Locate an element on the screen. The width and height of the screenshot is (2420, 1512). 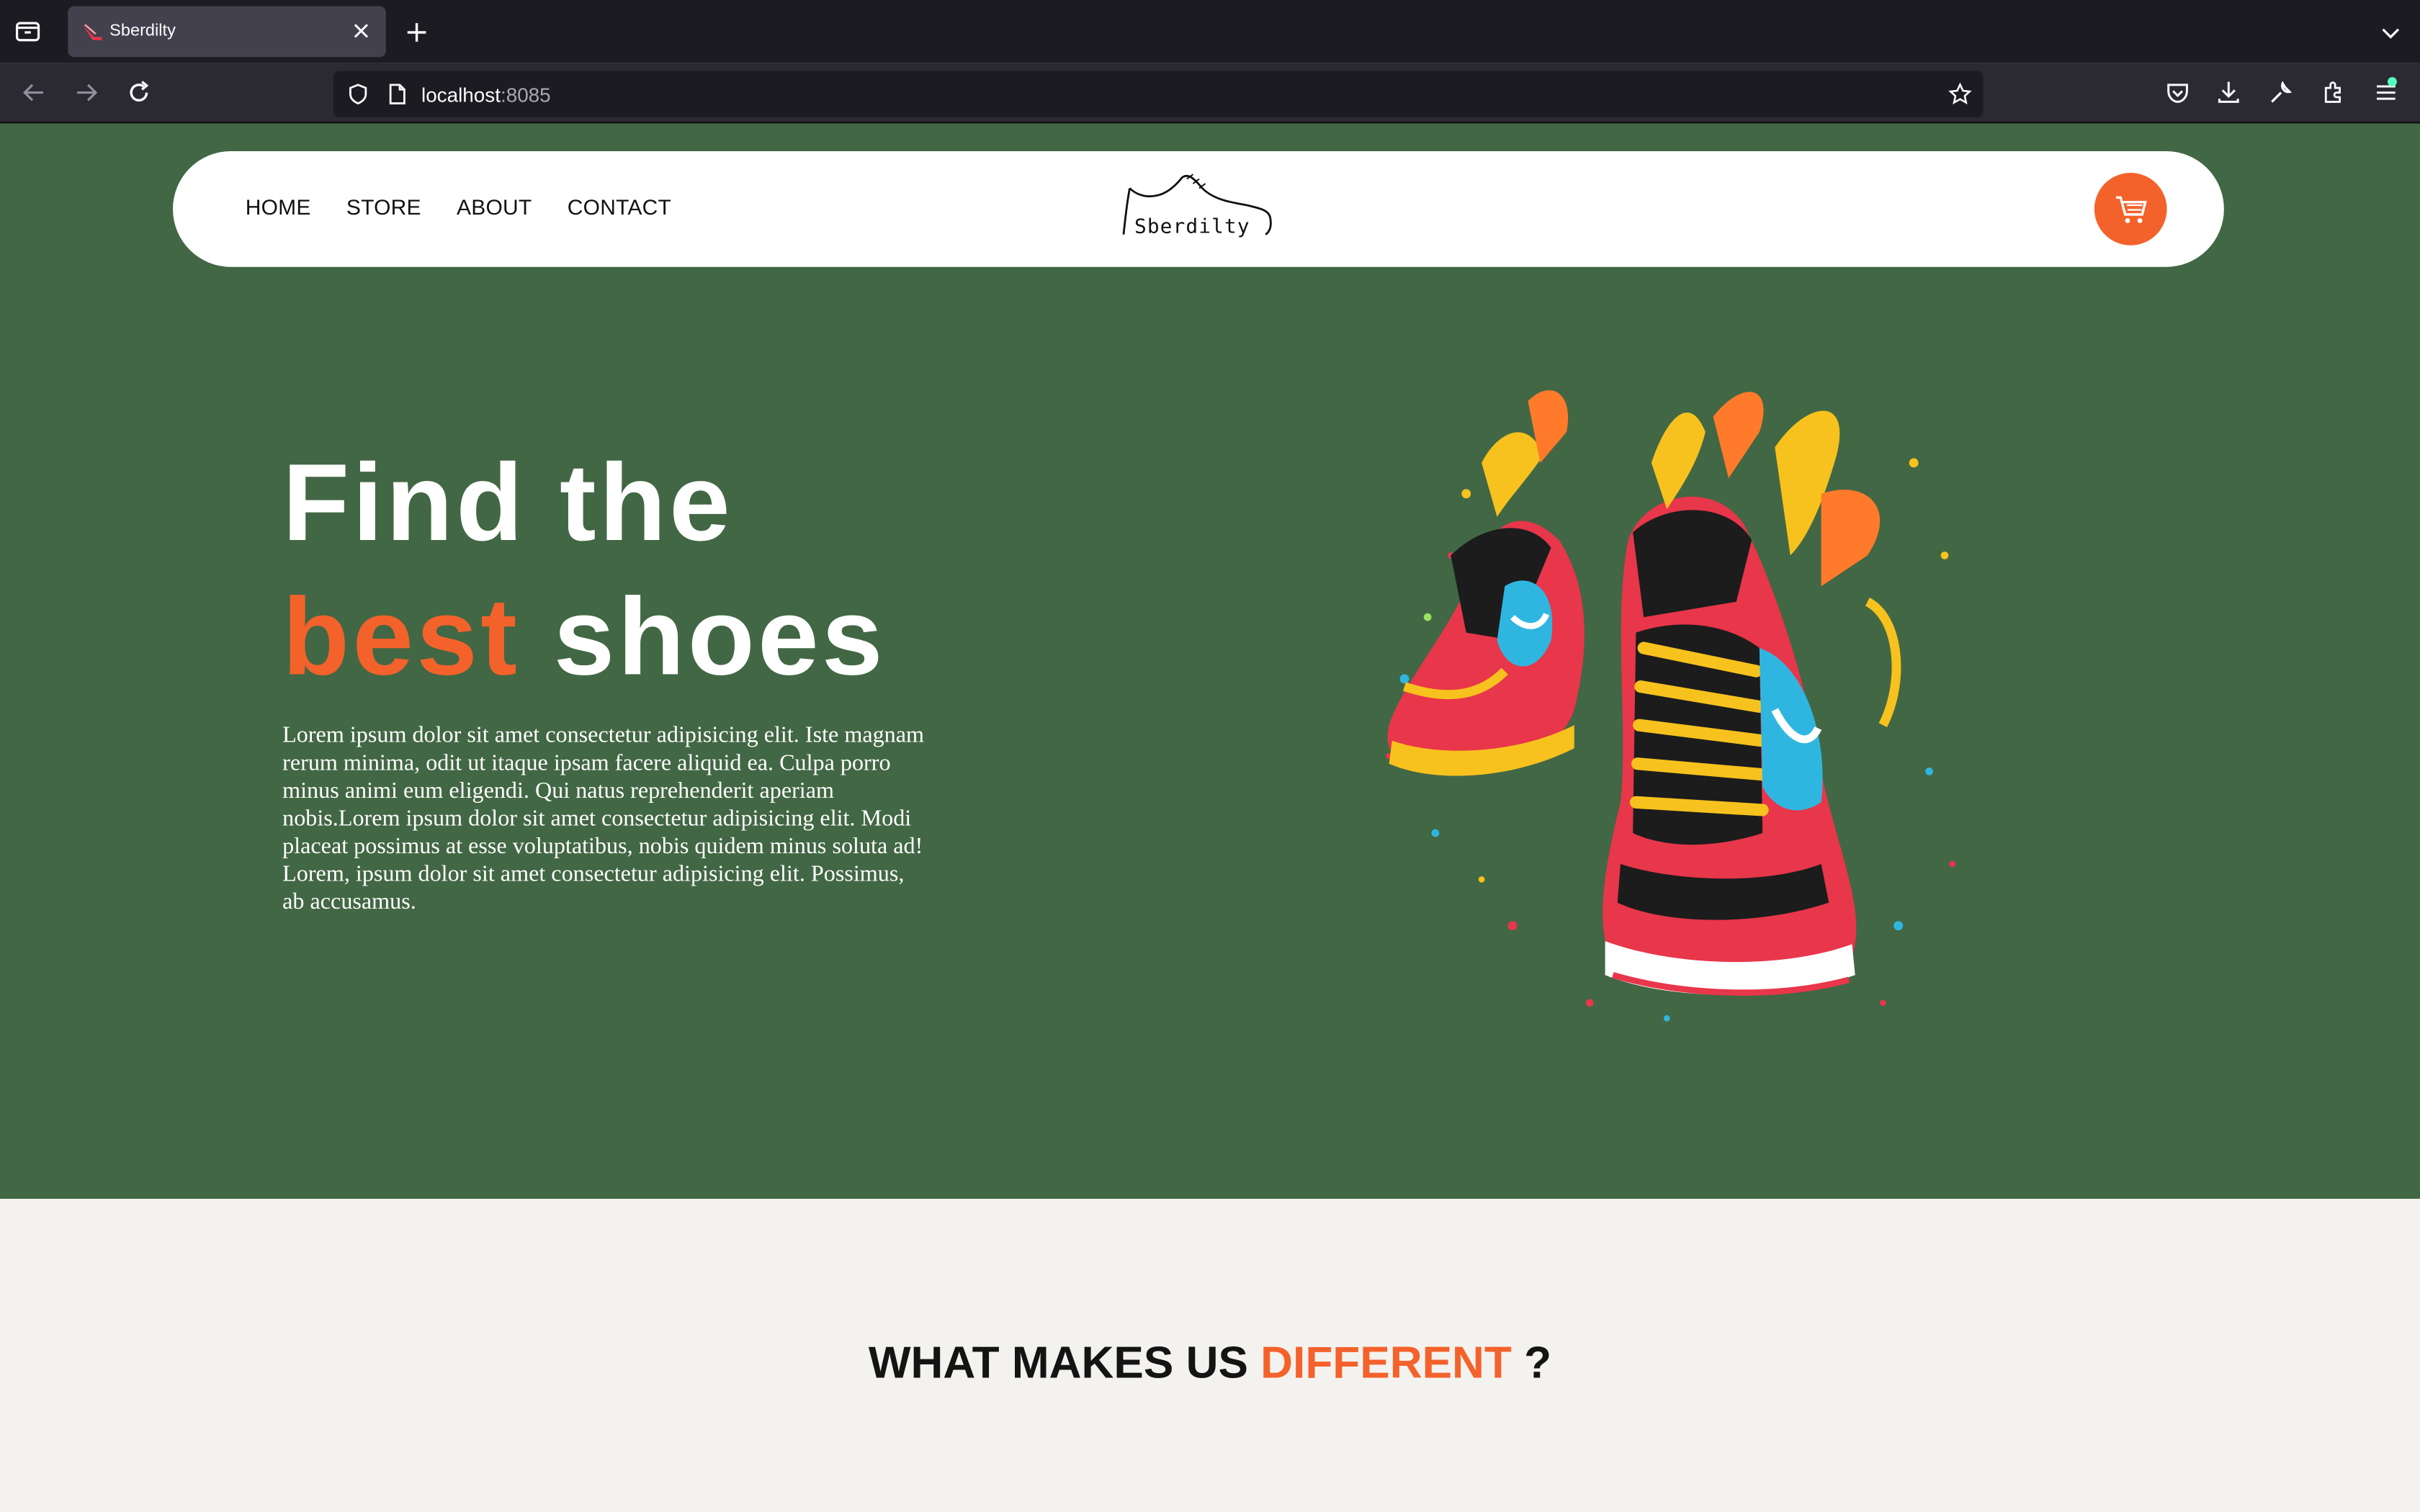
hero-headline: Find the best shoes is located at coordinates (584, 570).